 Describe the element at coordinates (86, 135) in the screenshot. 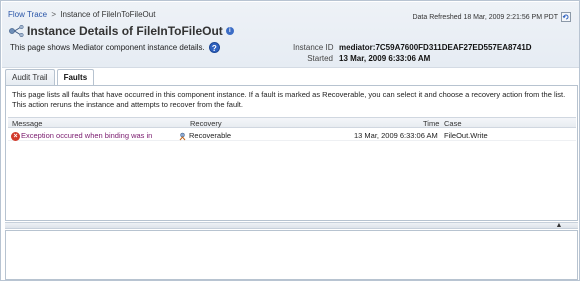

I see `fault-message-link: Exception occured when binding was in` at that location.